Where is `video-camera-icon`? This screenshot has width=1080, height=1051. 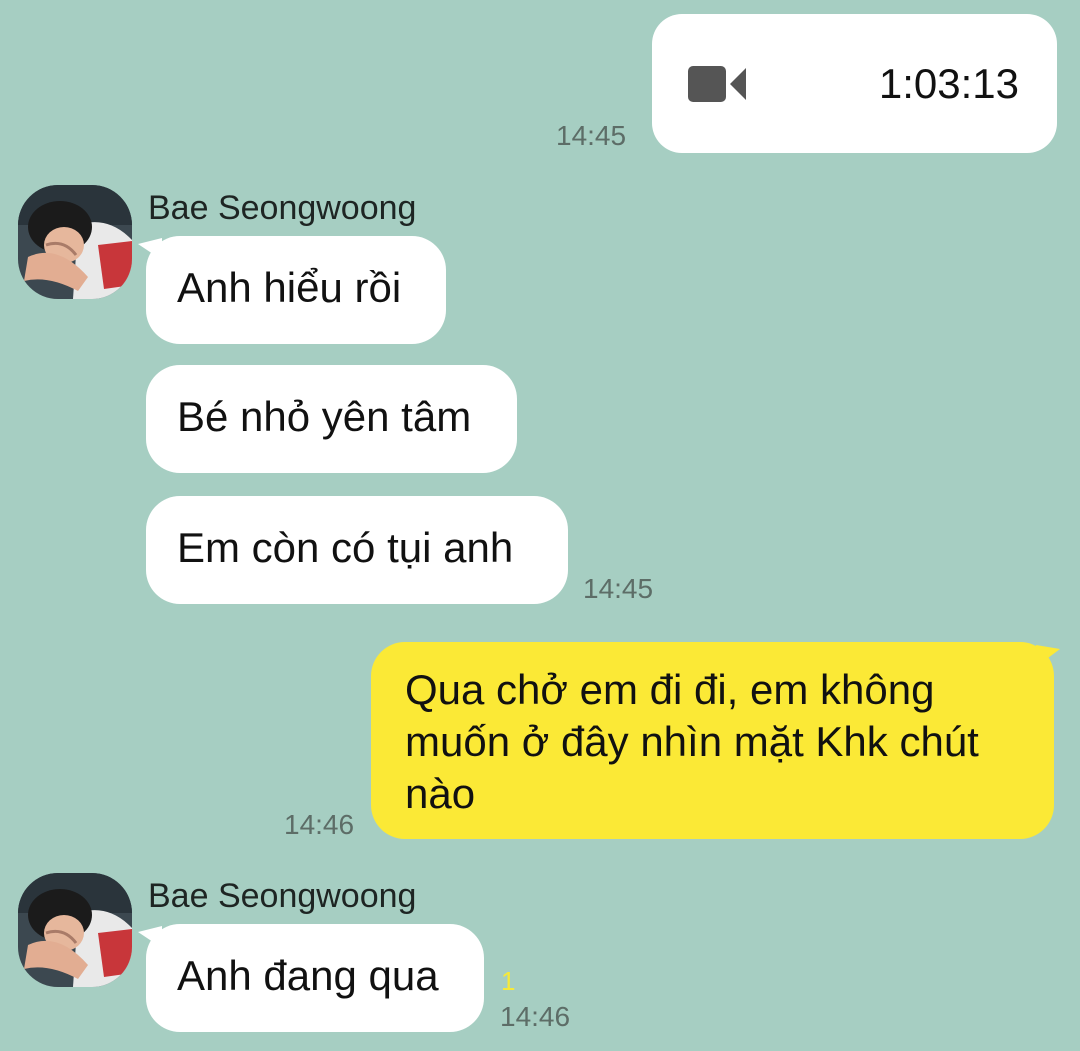
video-camera-icon is located at coordinates (718, 90).